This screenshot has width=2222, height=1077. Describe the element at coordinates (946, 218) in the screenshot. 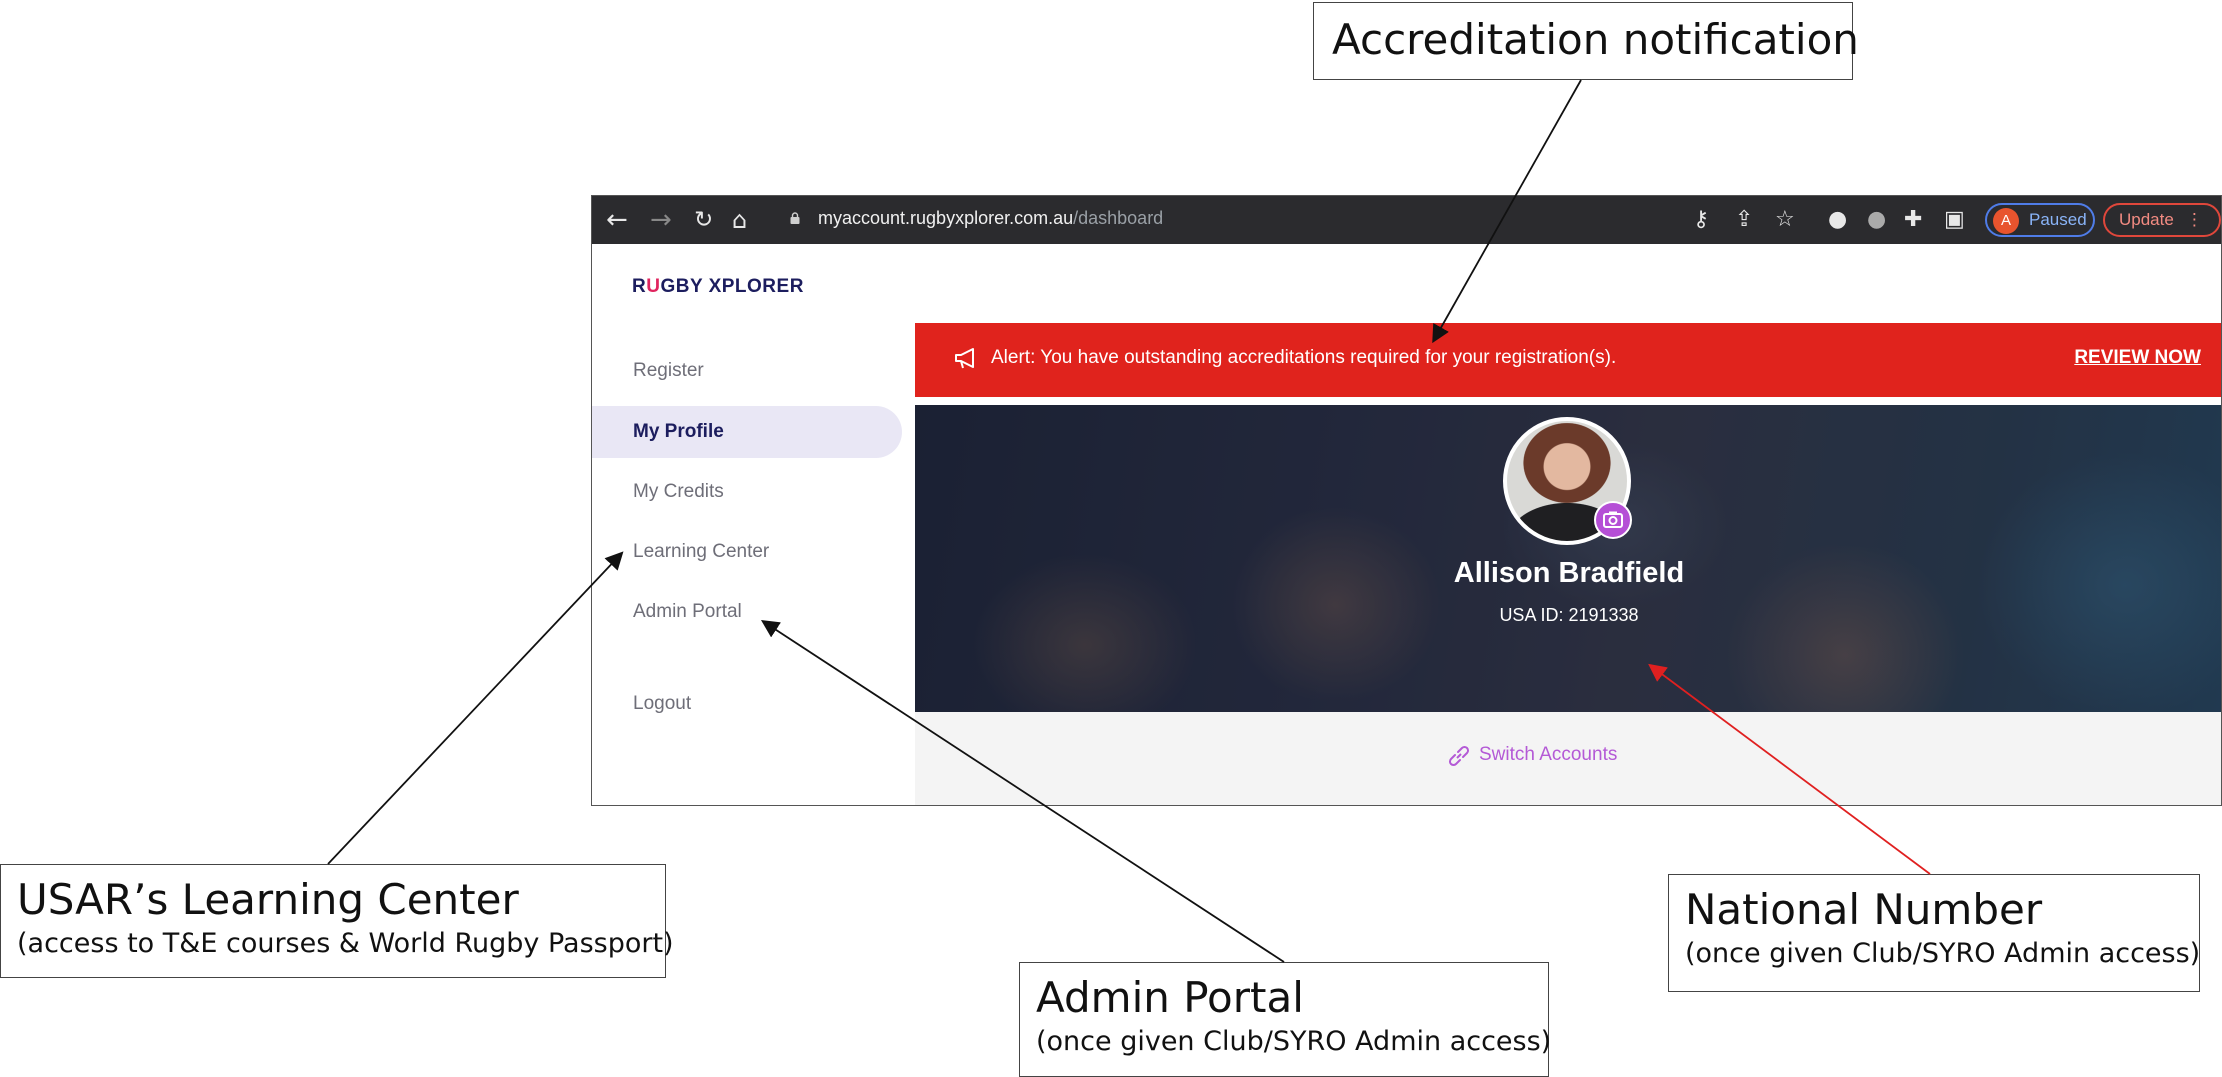

I see `url-host: myaccount.rugbyxplorer.com.au` at that location.